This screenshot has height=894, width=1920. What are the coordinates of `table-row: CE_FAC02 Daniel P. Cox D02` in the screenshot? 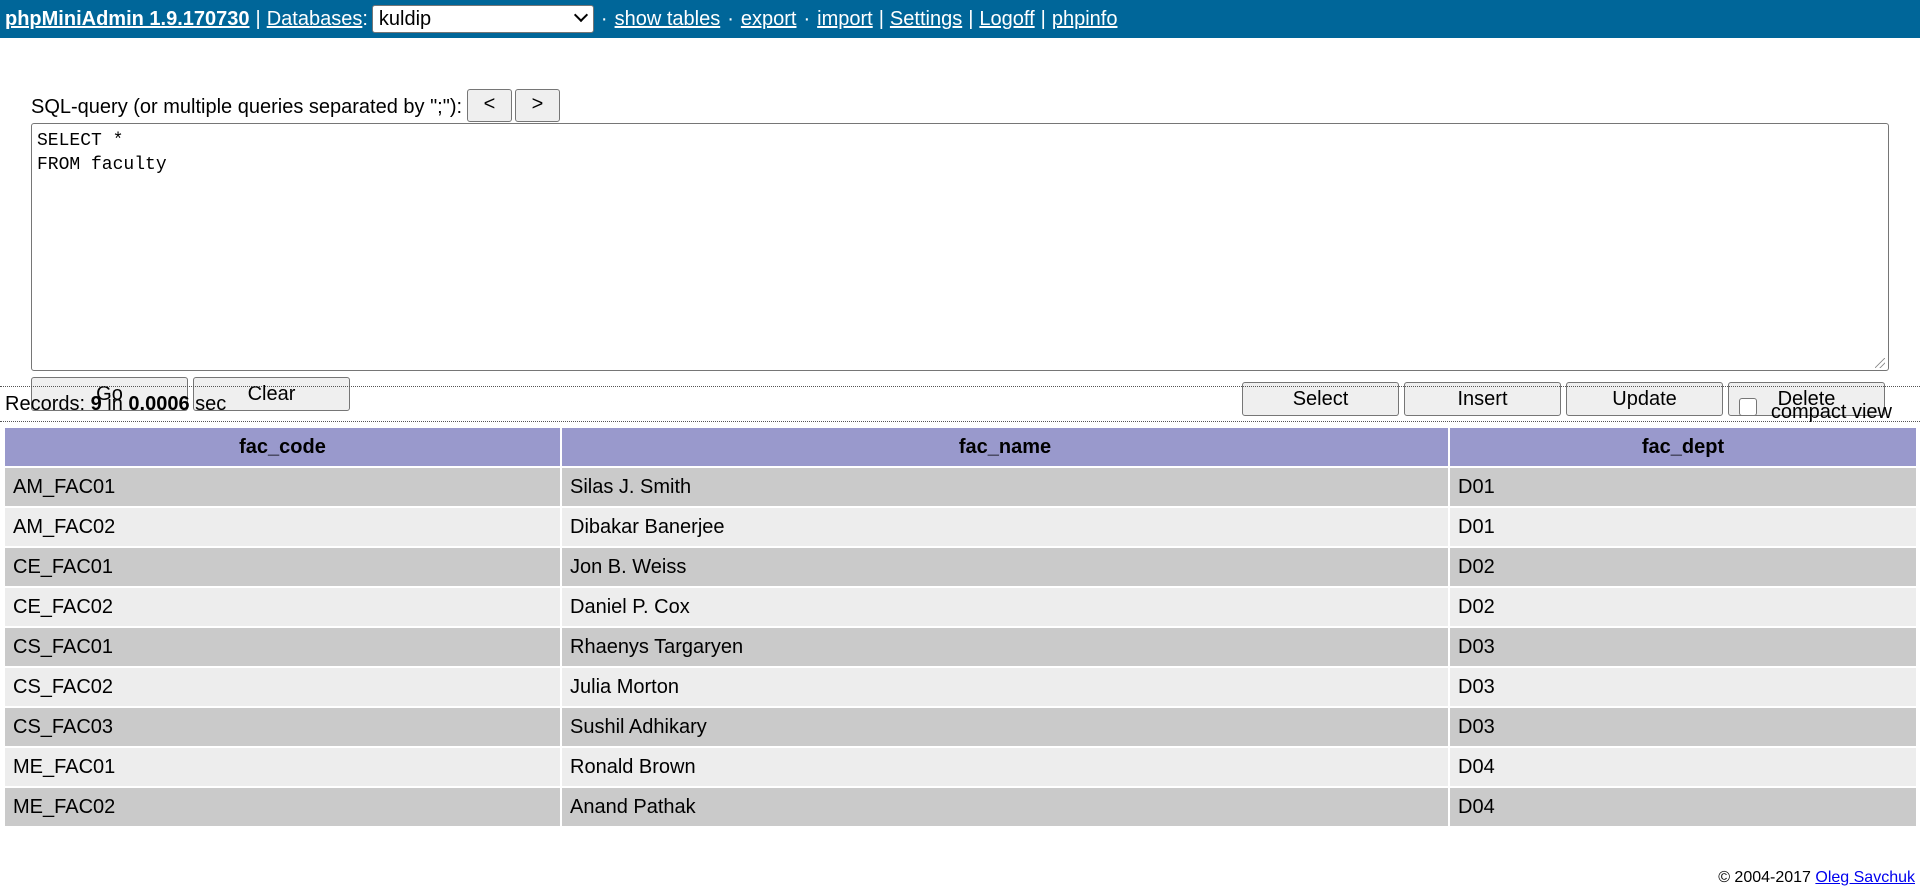 It's located at (960, 608).